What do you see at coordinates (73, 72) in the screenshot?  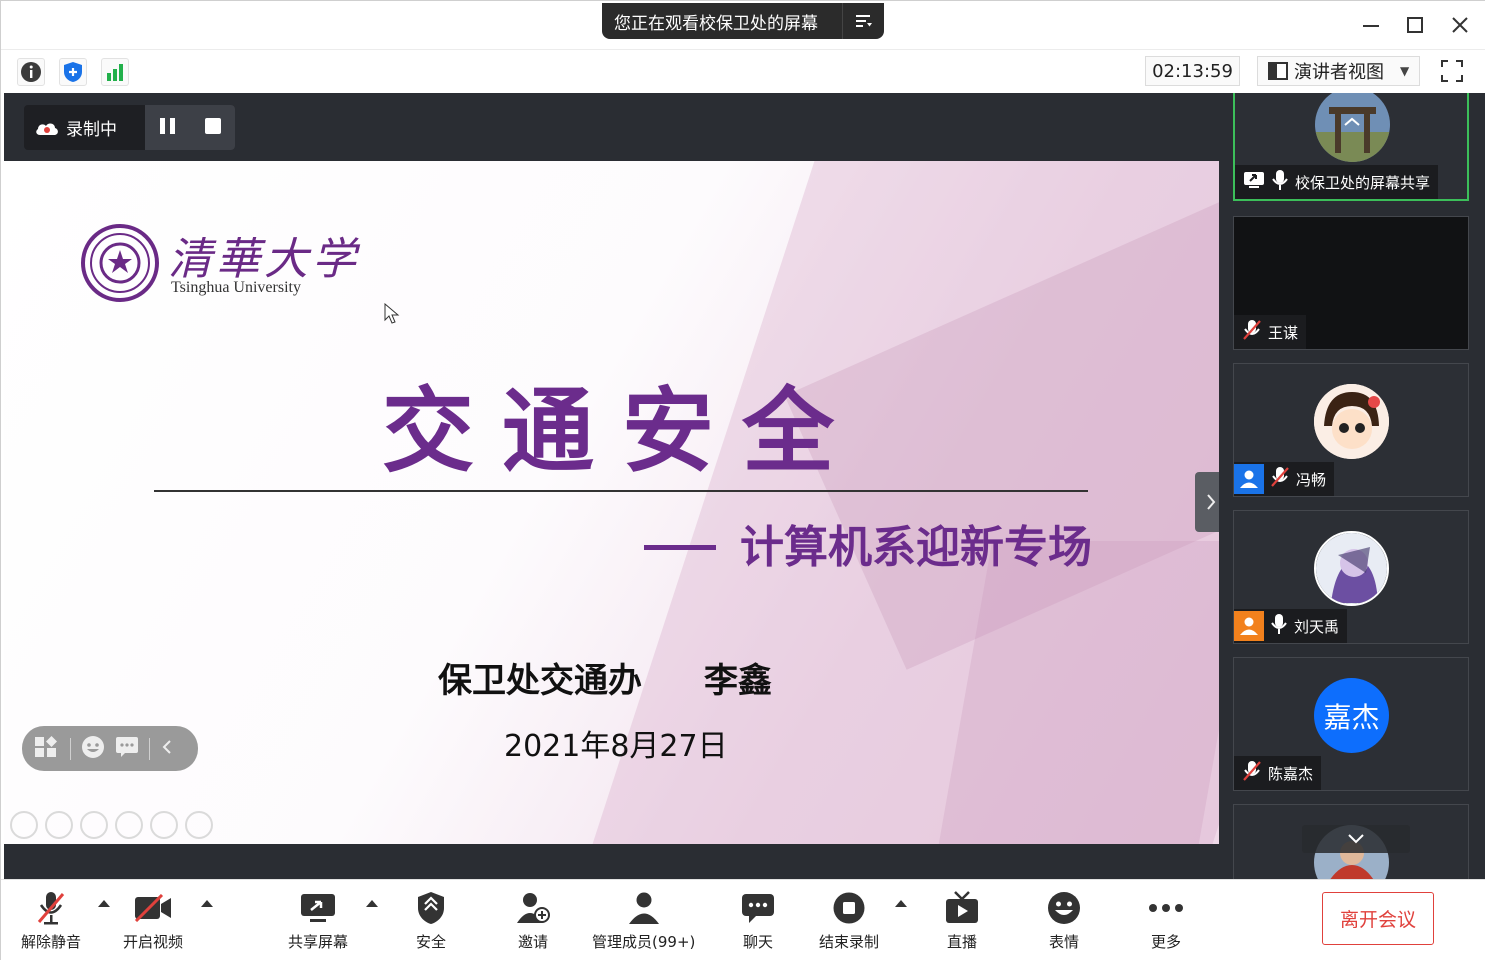 I see `shield-icon` at bounding box center [73, 72].